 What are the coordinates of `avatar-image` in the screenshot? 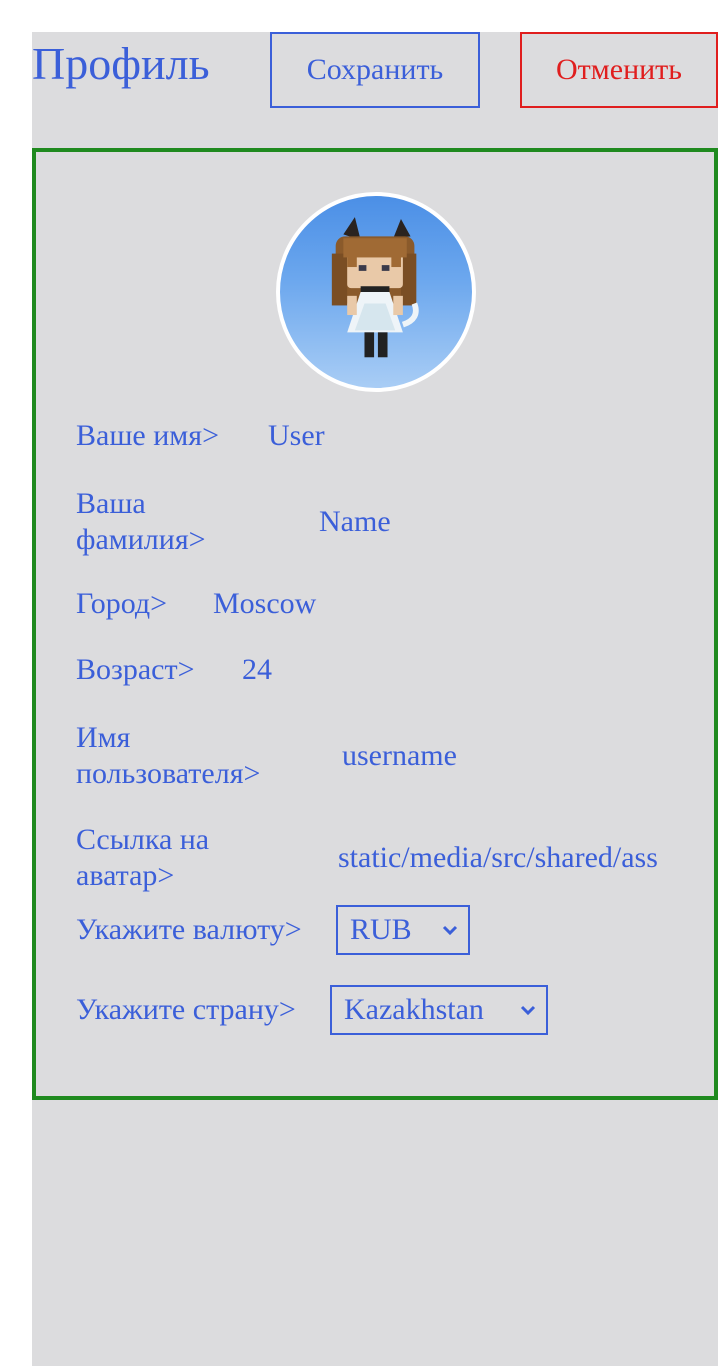 It's located at (375, 287).